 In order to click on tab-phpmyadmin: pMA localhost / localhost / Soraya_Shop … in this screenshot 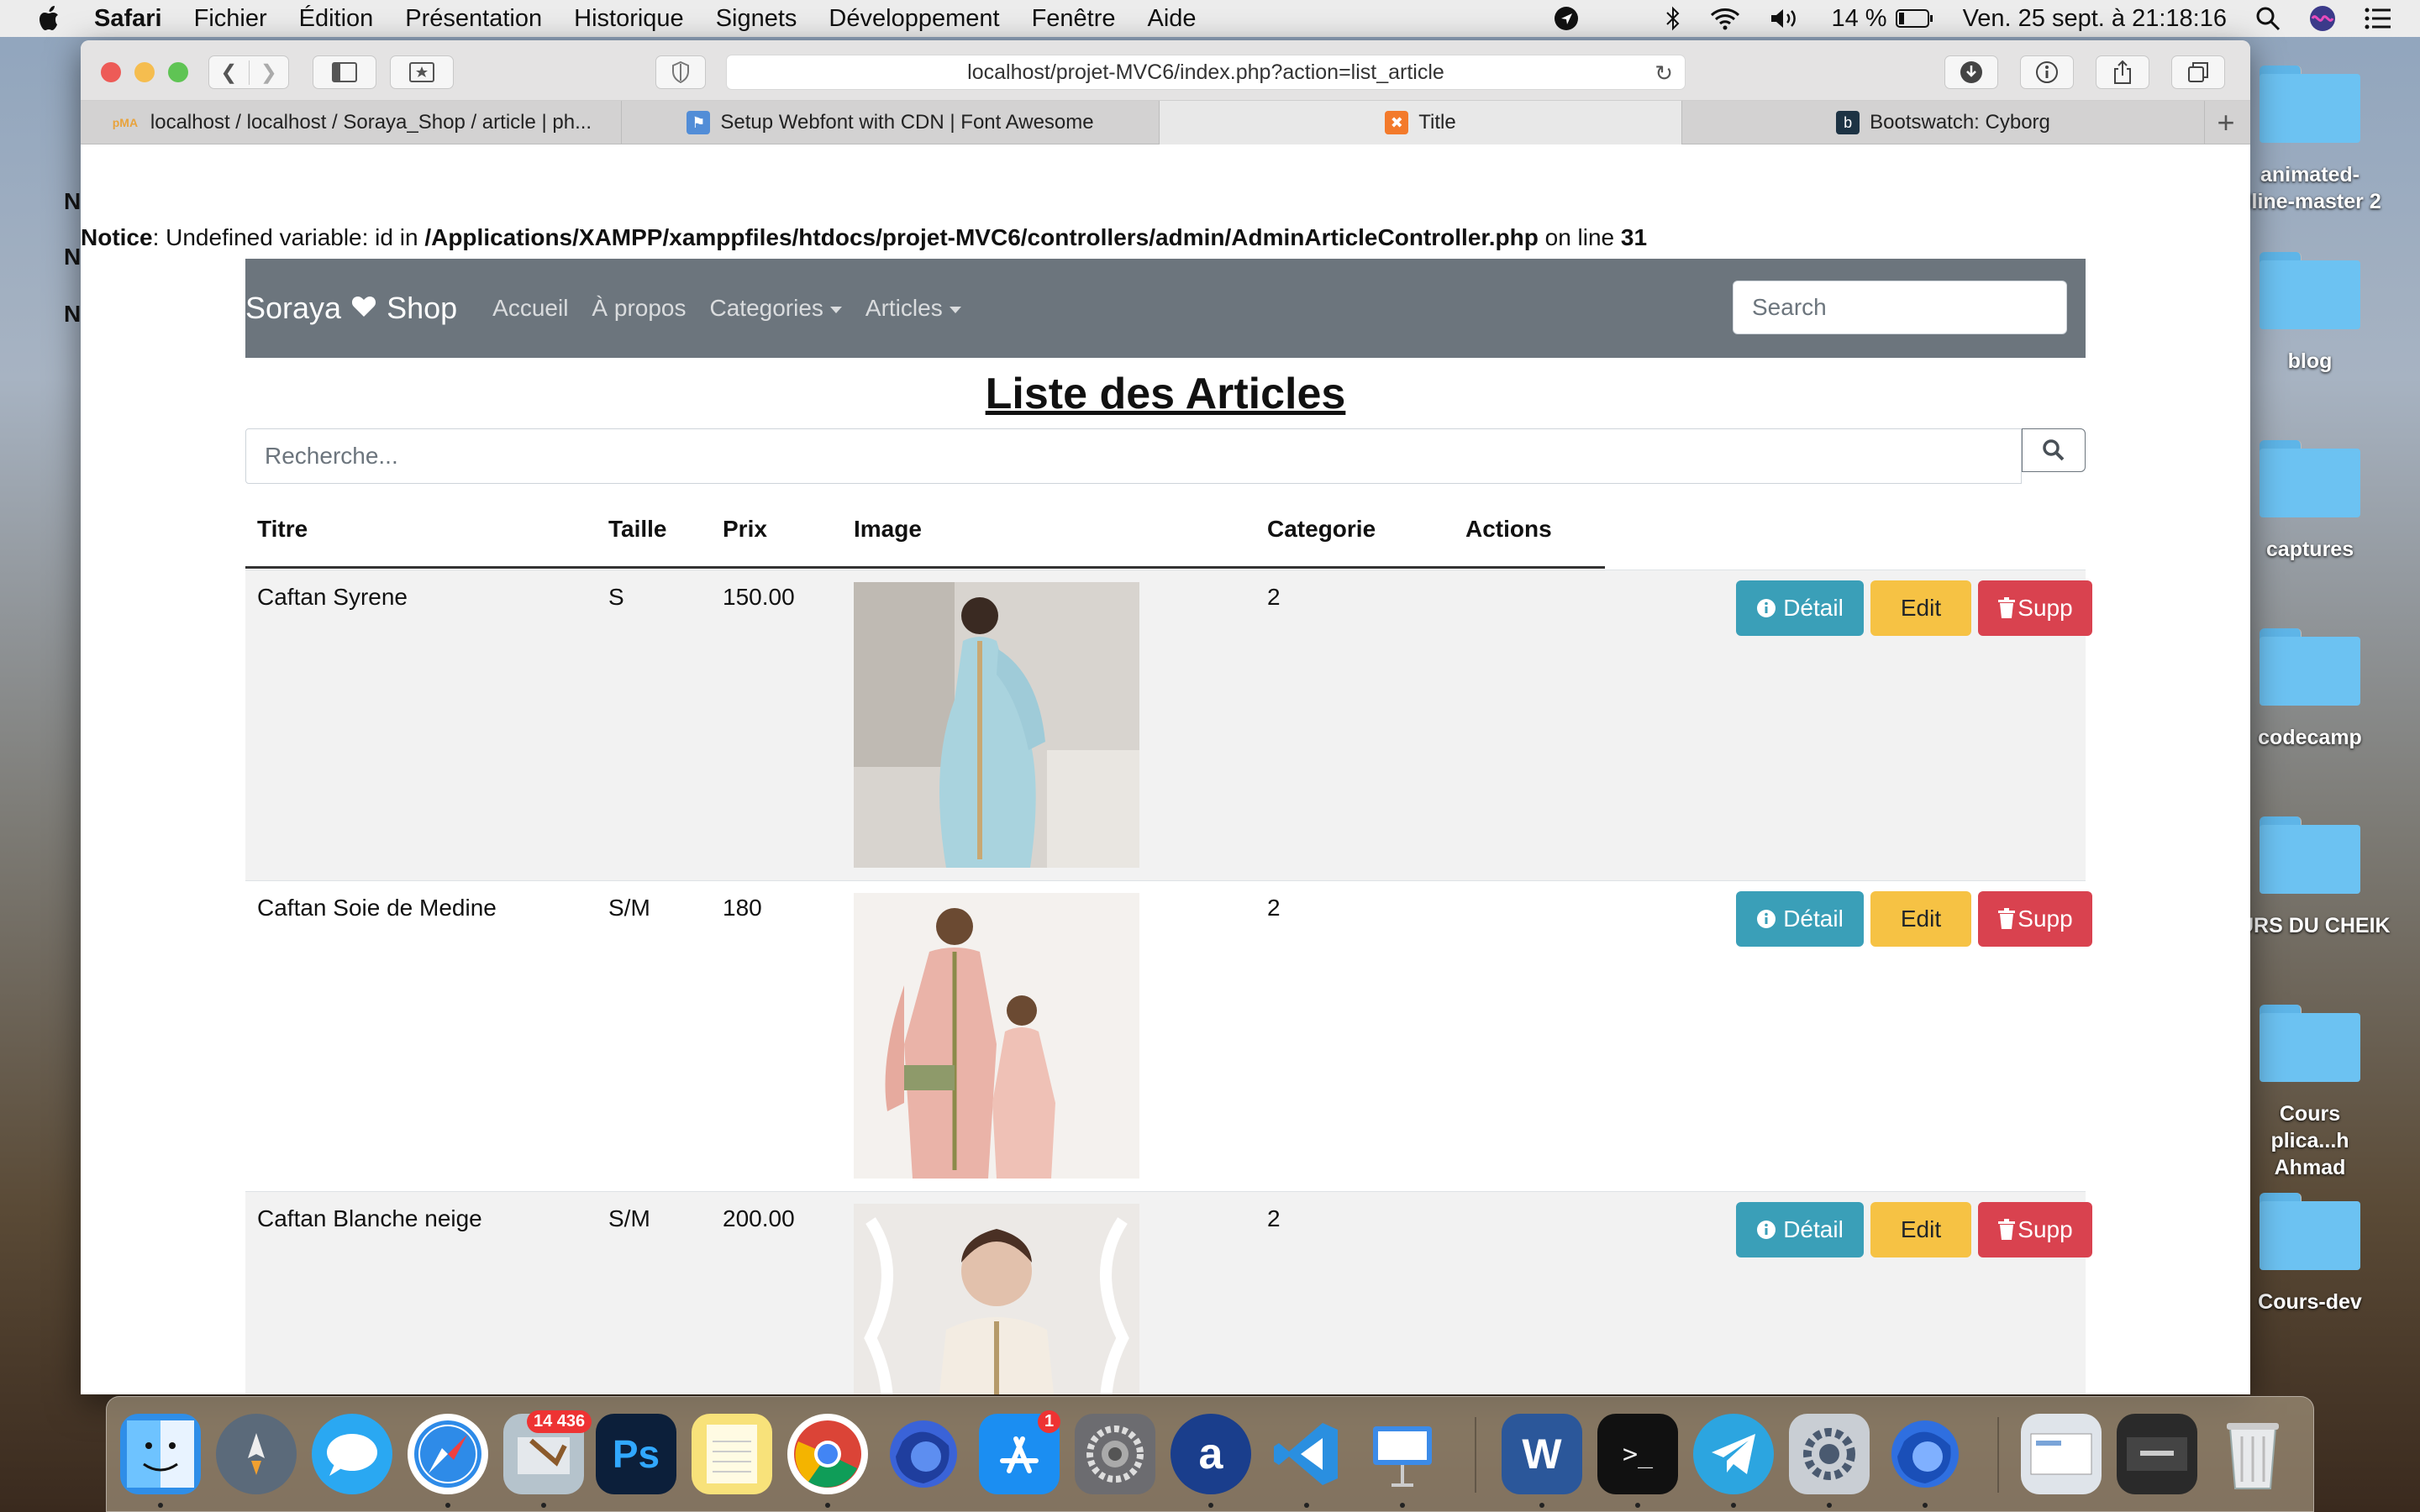, I will do `click(352, 122)`.